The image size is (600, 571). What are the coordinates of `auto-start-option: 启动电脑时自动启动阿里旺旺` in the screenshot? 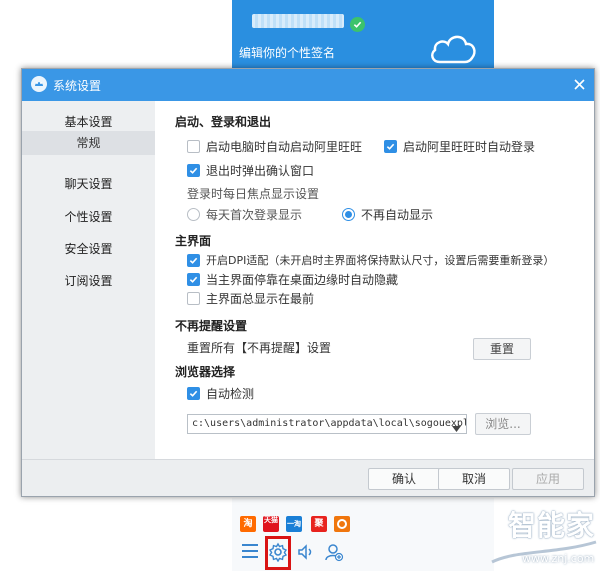 It's located at (274, 146).